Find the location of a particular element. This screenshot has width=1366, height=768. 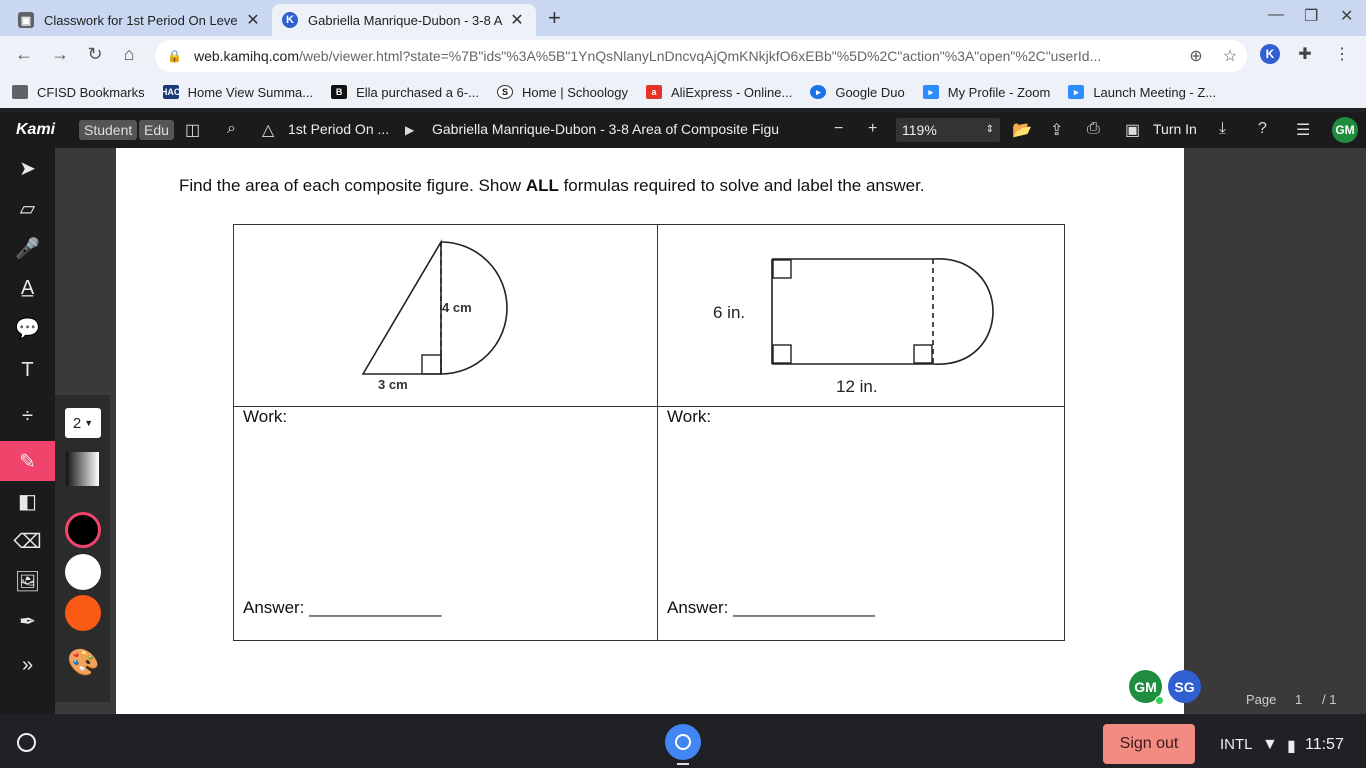

turn-in-button: Turn In is located at coordinates (1175, 129).